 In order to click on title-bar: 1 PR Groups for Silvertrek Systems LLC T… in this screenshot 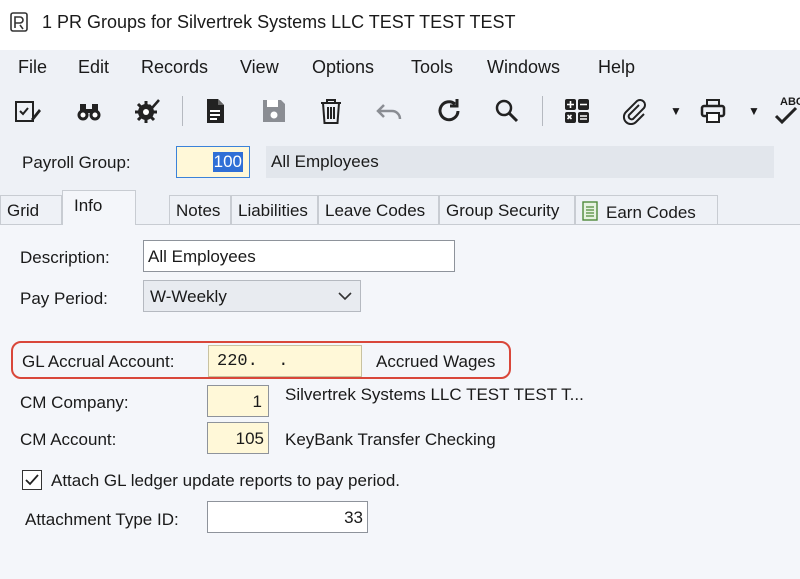, I will do `click(400, 22)`.